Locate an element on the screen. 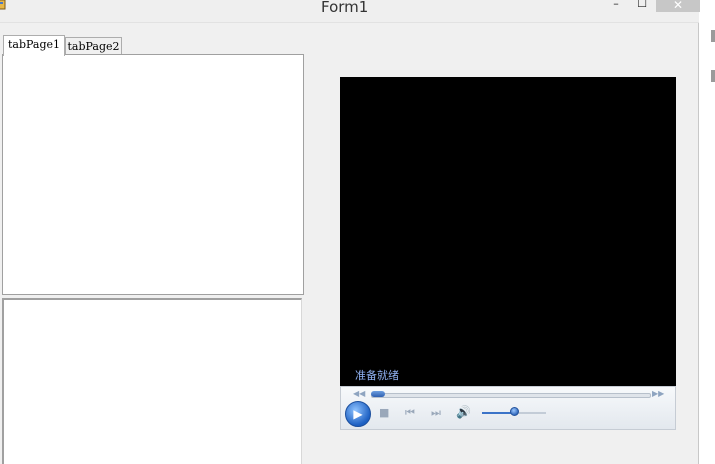 Image resolution: width=715 pixels, height=464 pixels. app-icon is located at coordinates (3, 5).